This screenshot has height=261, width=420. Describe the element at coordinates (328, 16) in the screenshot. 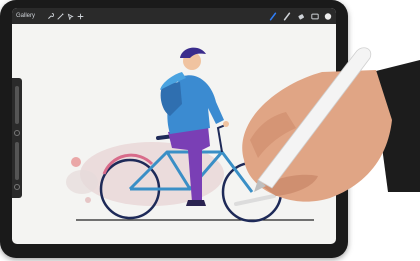

I see `color-swatch-icon` at that location.